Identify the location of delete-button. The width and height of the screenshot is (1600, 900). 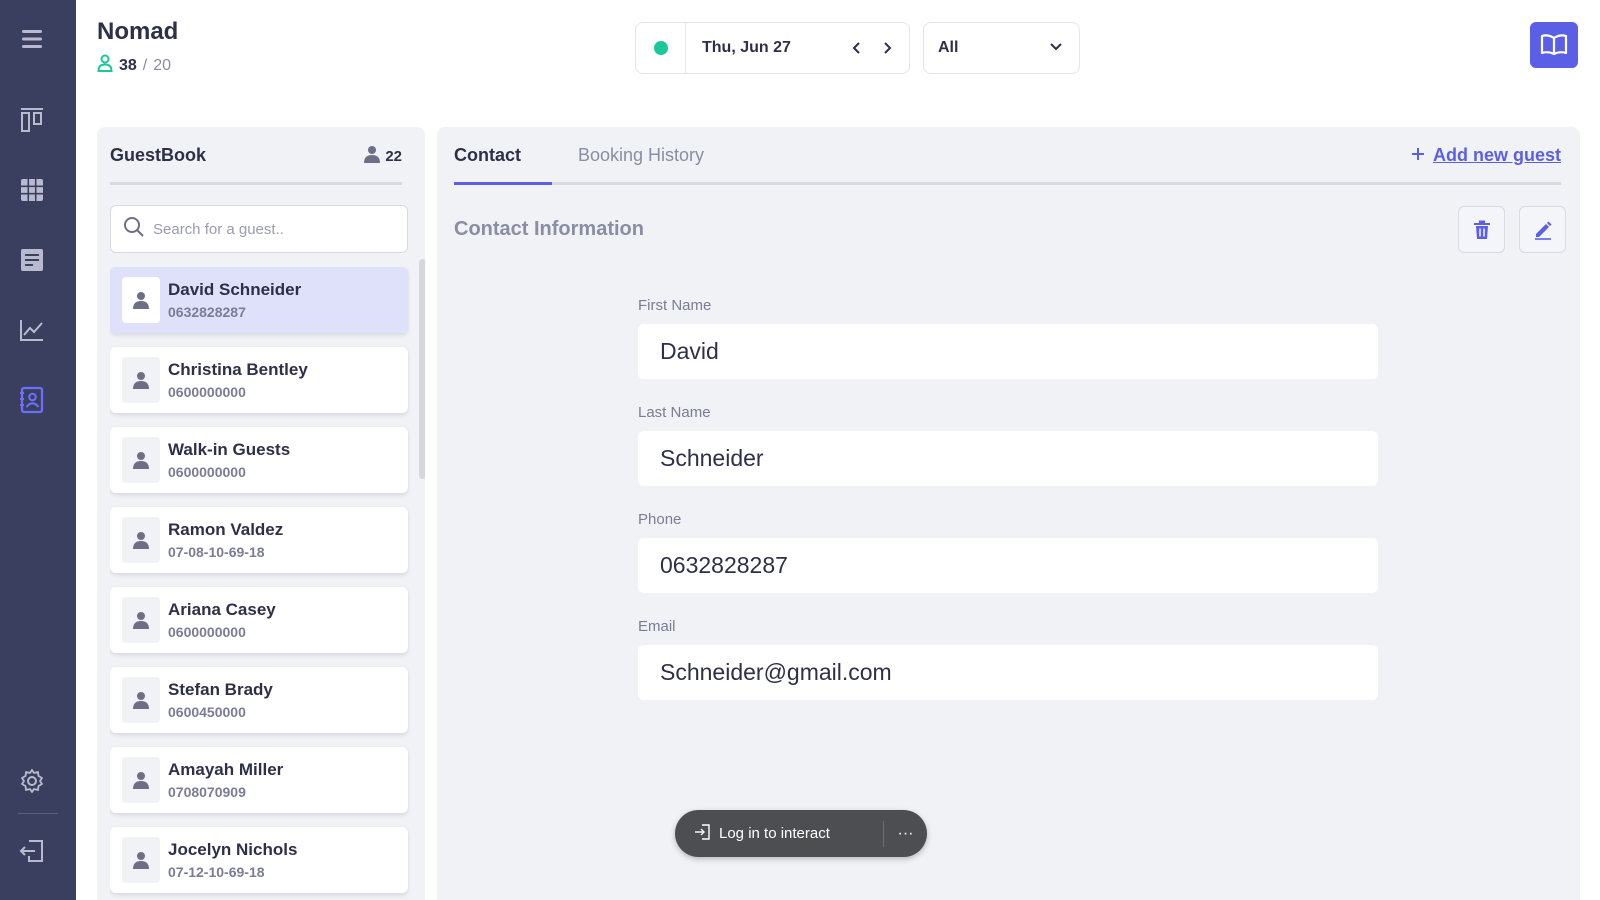
(1481, 229).